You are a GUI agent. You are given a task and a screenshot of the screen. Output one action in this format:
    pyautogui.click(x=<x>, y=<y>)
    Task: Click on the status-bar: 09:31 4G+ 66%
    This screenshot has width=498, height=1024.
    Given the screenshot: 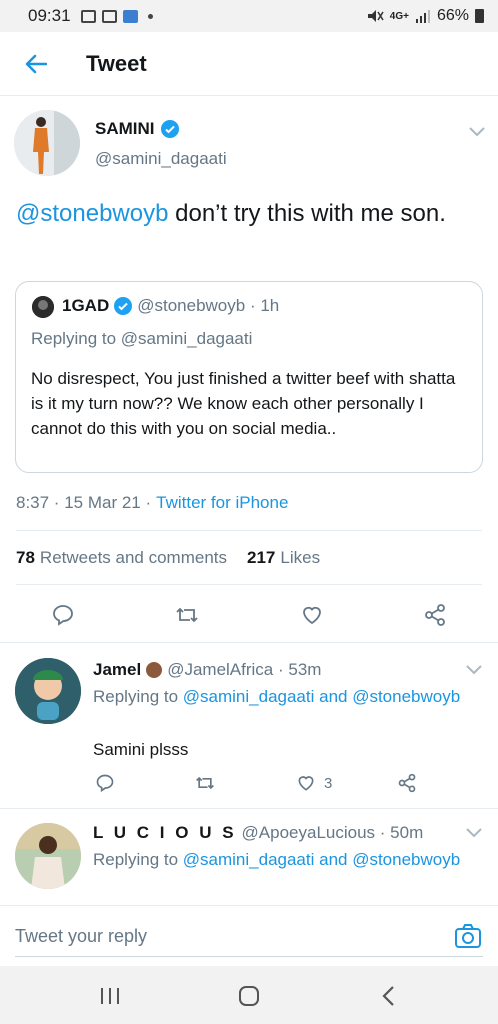 What is the action you would take?
    pyautogui.click(x=249, y=16)
    